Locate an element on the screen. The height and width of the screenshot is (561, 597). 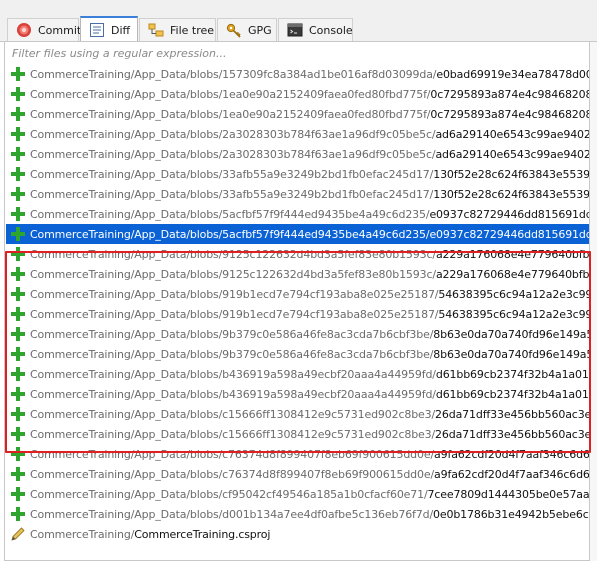
file-name: ad6a29140e6543c99ae9402d33106bdb_ is located at coordinates (512, 154).